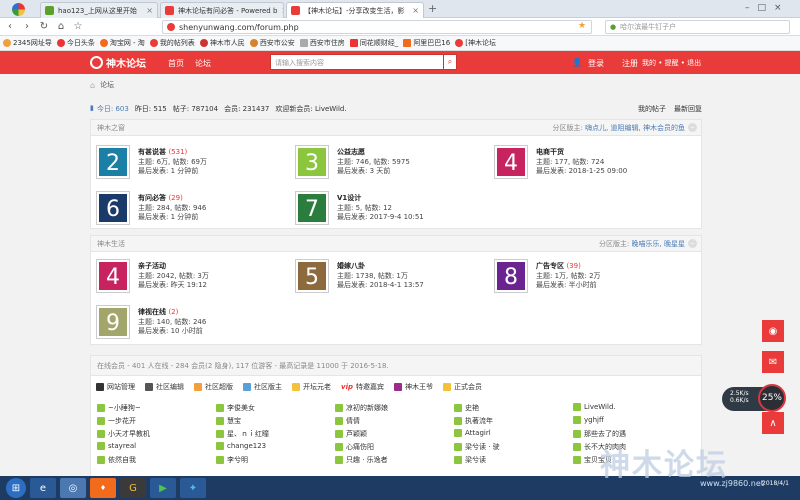 This screenshot has width=800, height=500. I want to click on forum-card: 9 律视在线 (2) 主题: 140, 帖数: 246 最后发表: 10 小时前, so click(191, 323).